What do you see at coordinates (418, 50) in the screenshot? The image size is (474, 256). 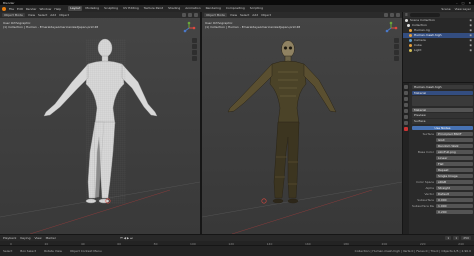 I see `outliner-item-label: Light` at bounding box center [418, 50].